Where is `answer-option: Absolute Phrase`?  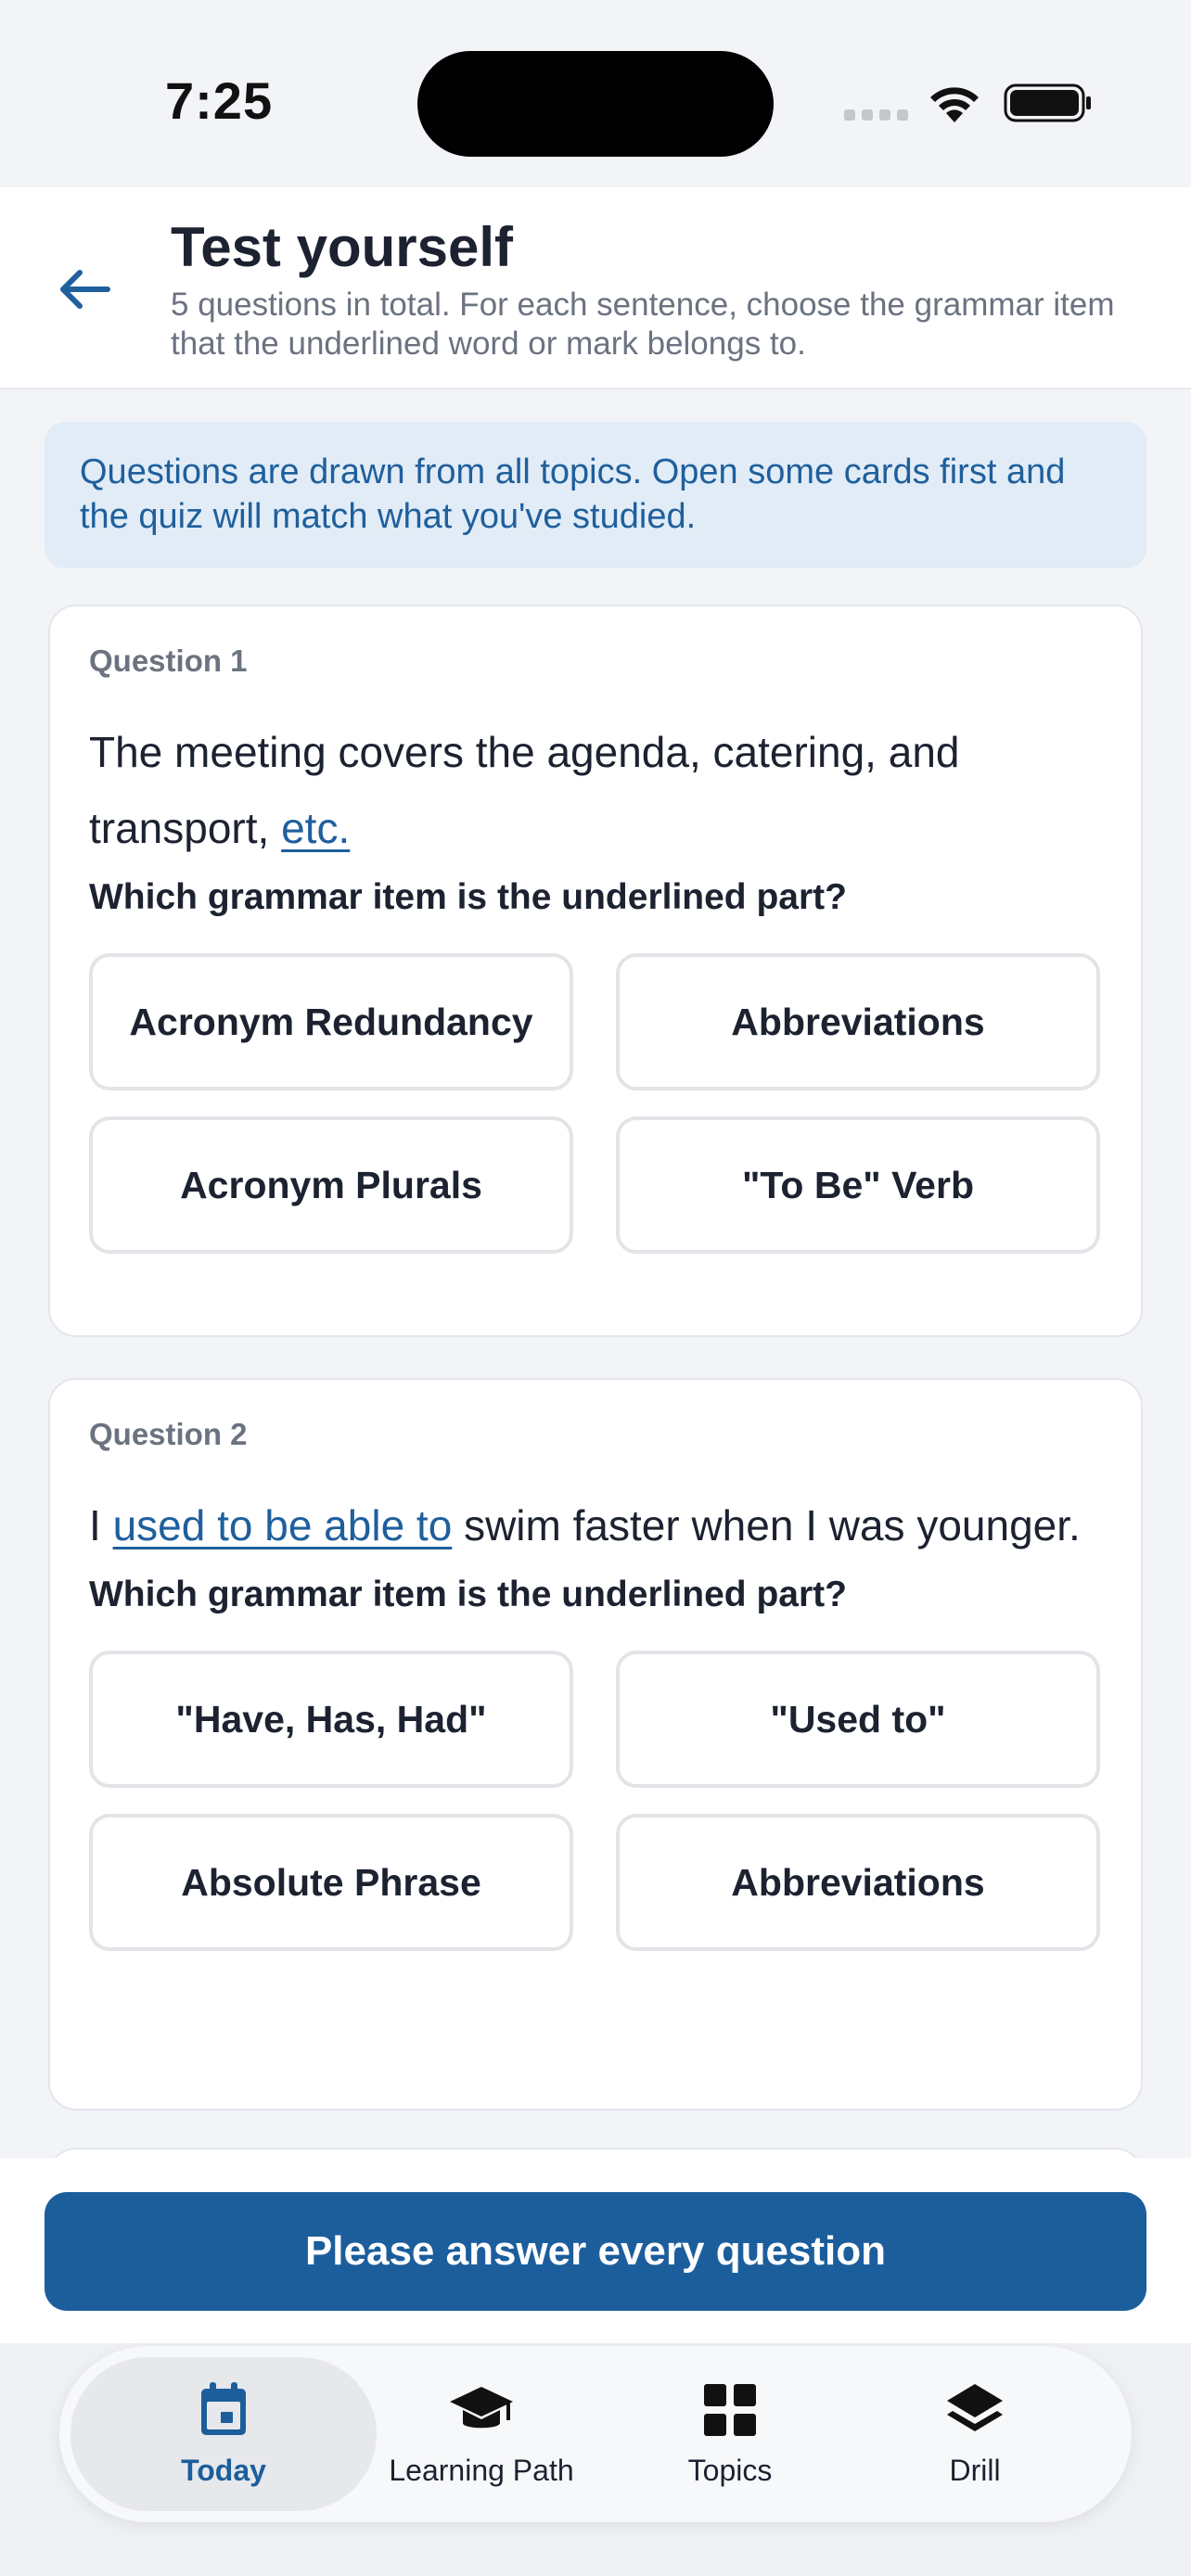 answer-option: Absolute Phrase is located at coordinates (331, 1882).